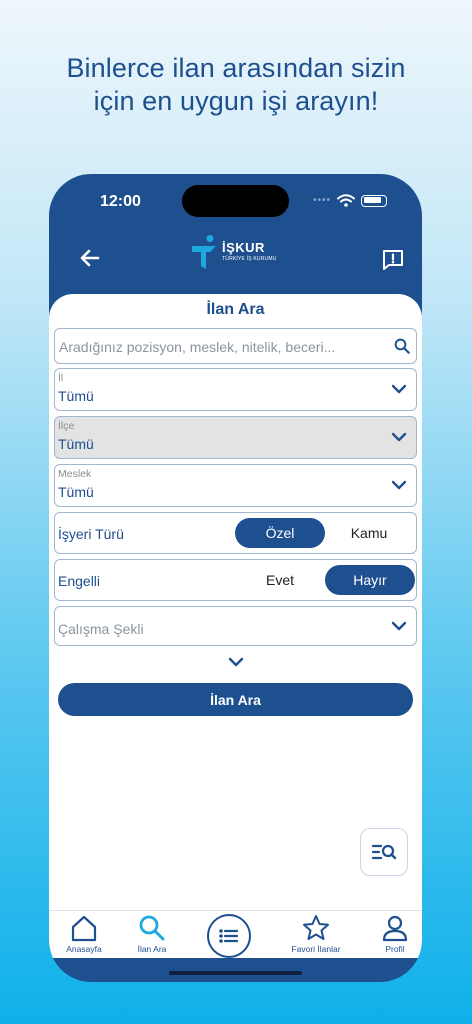 The image size is (472, 1024). I want to click on tab-label: İlan Ara, so click(152, 949).